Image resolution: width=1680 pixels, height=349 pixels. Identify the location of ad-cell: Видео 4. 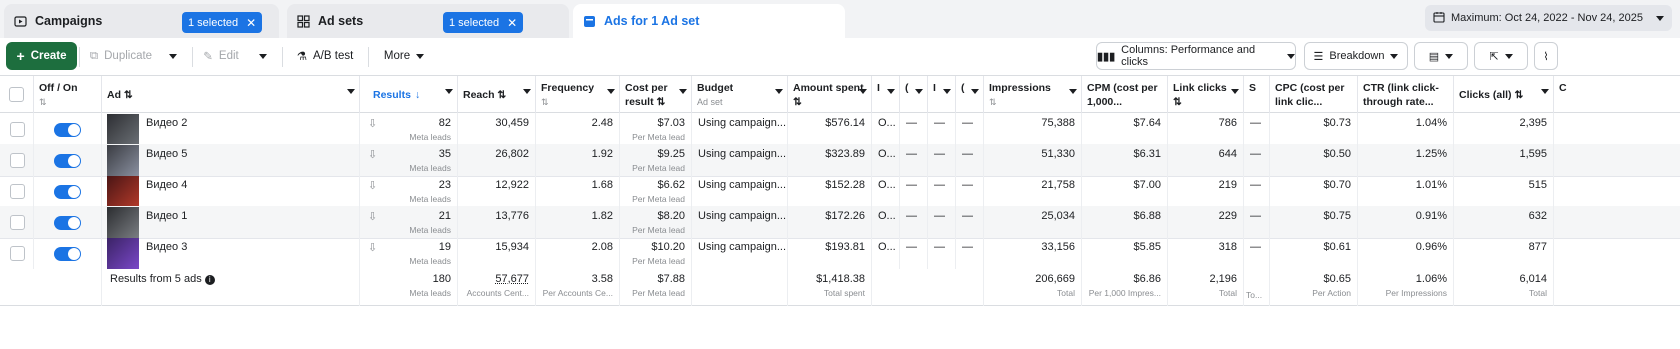
(231, 191).